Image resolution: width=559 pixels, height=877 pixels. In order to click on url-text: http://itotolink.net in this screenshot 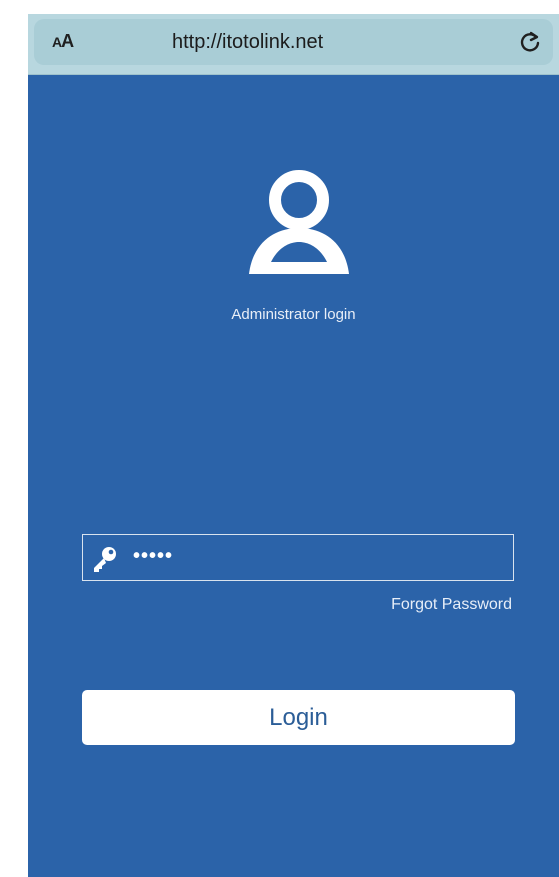, I will do `click(247, 42)`.